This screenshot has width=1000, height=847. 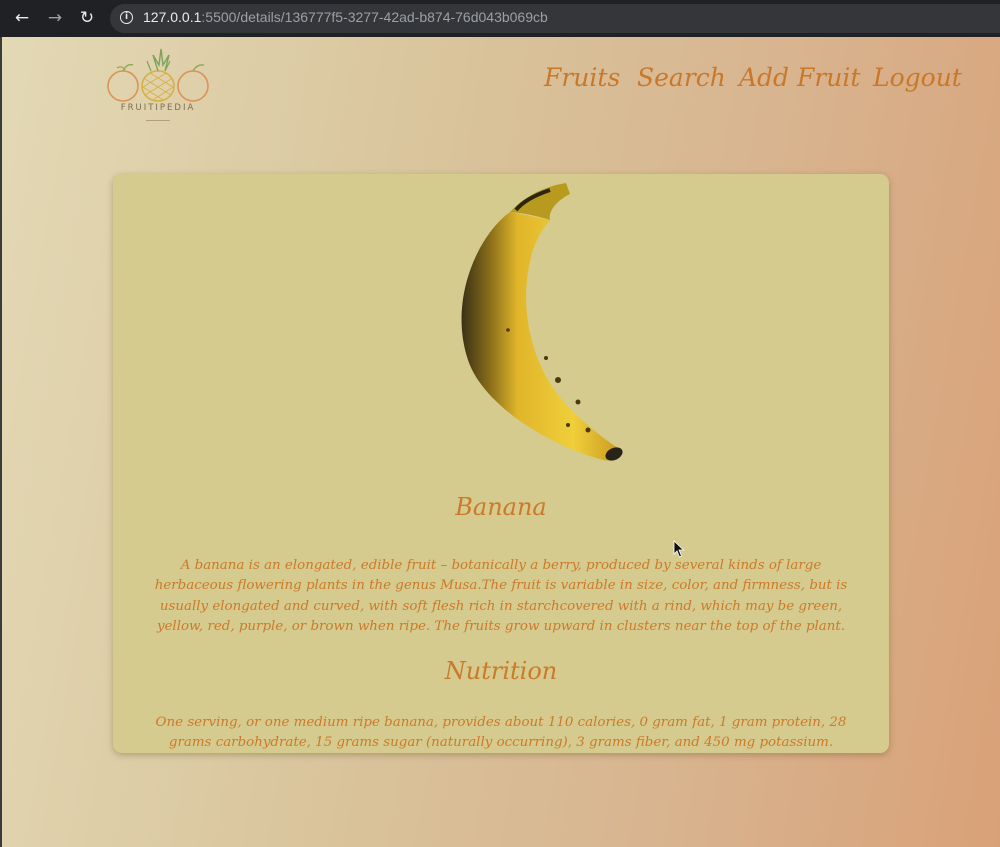 I want to click on reload-icon: ↻, so click(x=87, y=18).